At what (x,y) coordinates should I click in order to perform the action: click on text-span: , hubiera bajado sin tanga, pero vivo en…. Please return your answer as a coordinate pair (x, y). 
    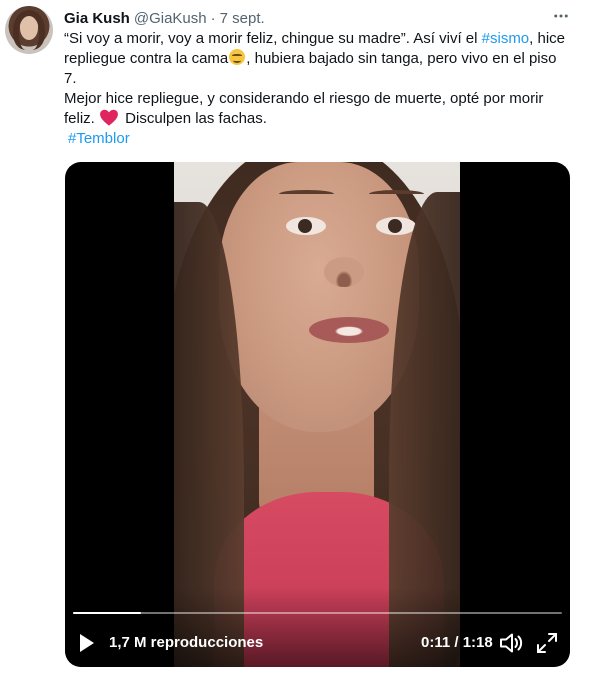
    Looking at the image, I should click on (401, 58).